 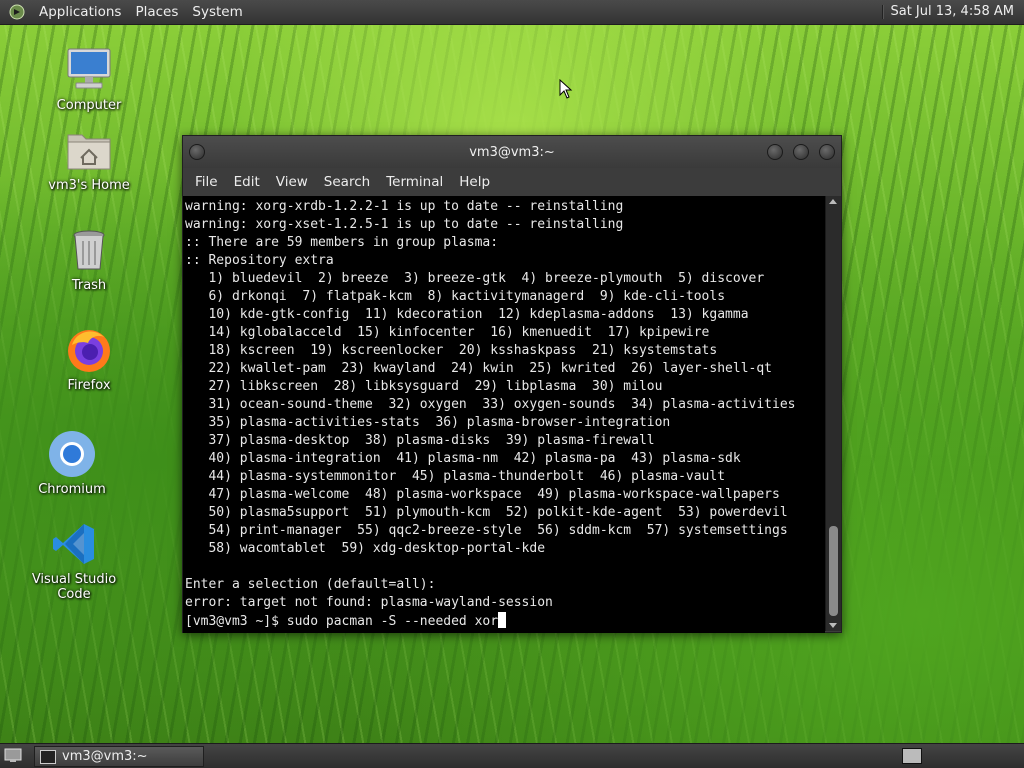 I want to click on terminal-scrollbar, so click(x=833, y=413).